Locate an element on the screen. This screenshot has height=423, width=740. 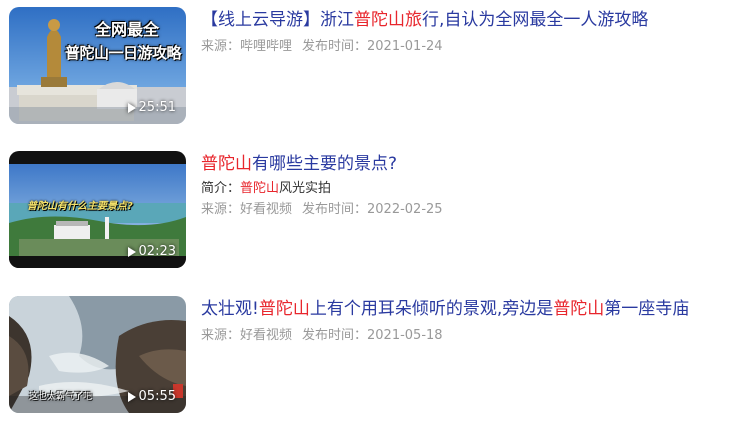
intro-text: 风光实拍 is located at coordinates (305, 188).